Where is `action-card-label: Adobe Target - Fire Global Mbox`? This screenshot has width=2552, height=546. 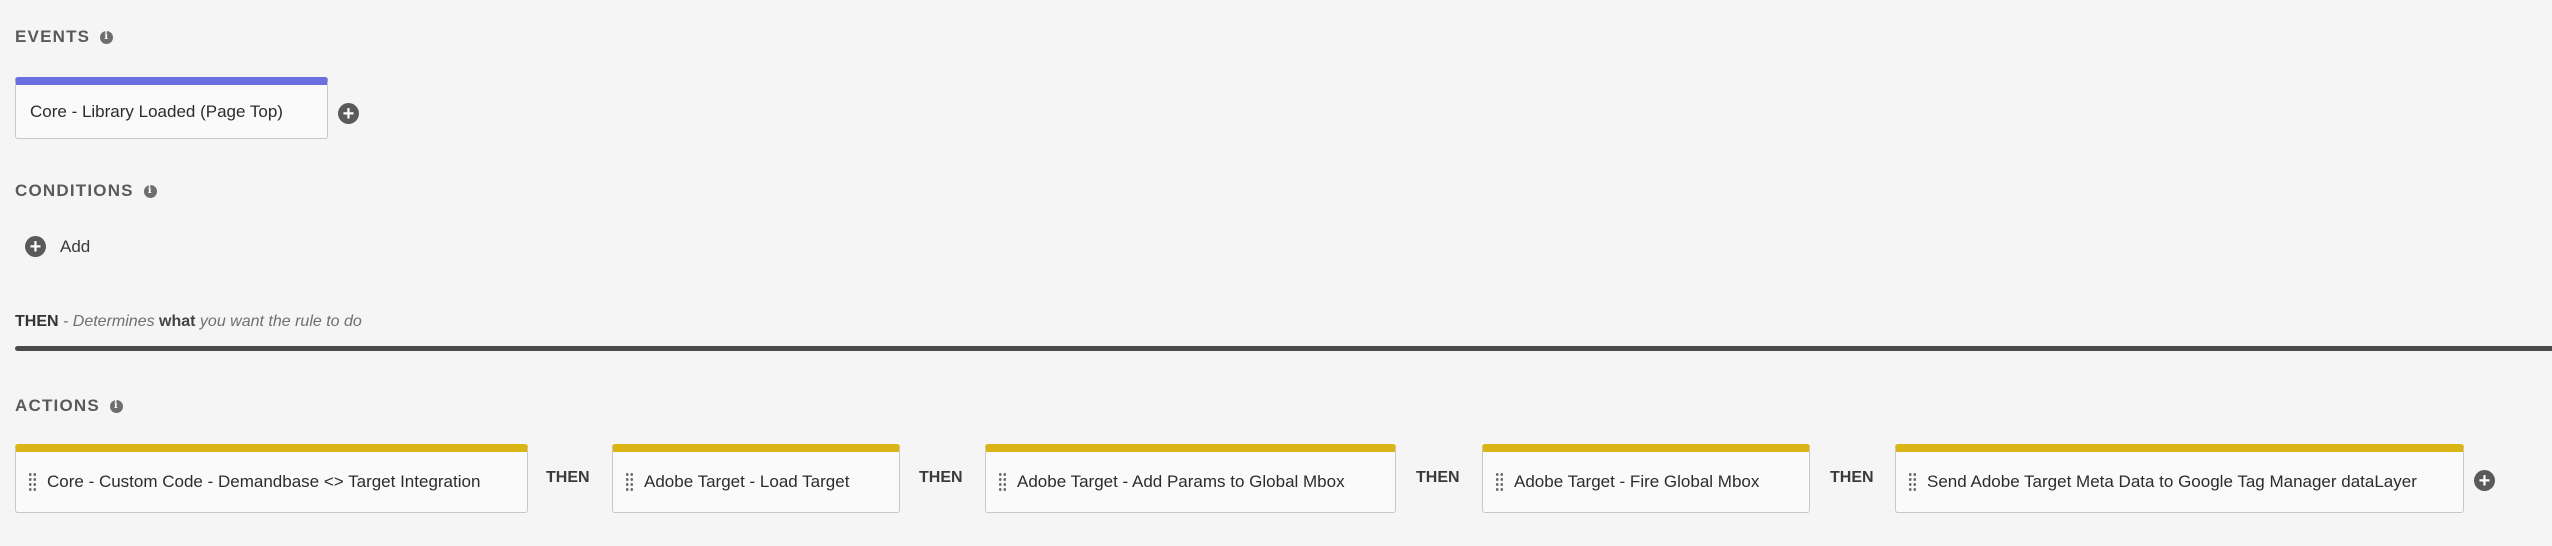
action-card-label: Adobe Target - Fire Global Mbox is located at coordinates (1637, 481).